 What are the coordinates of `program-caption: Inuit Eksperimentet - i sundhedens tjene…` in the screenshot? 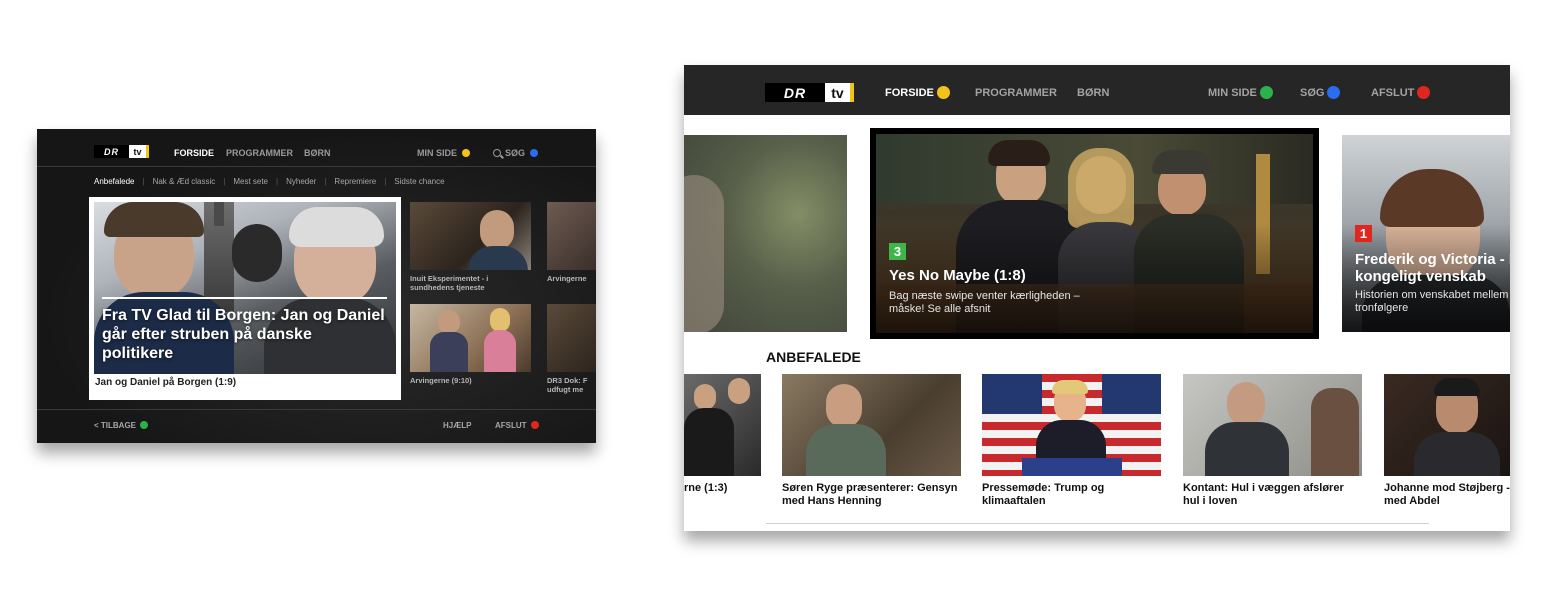 It's located at (449, 283).